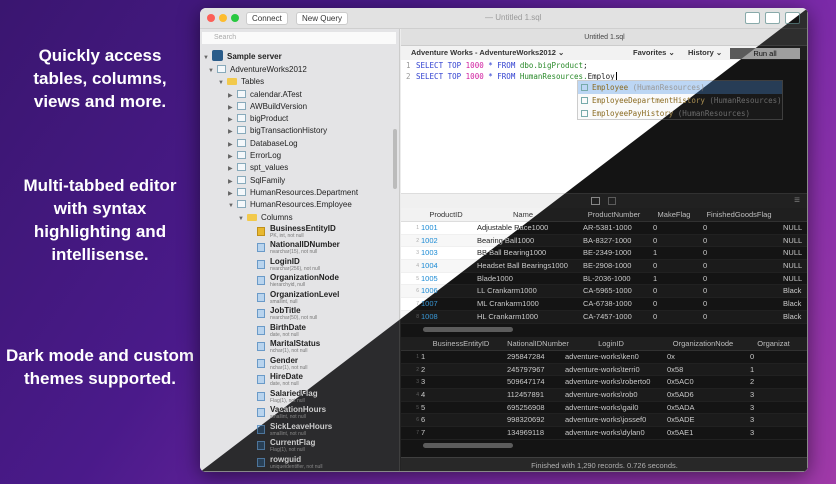 The image size is (836, 484). Describe the element at coordinates (298, 413) in the screenshot. I see `tree-column: VacationHours smallint, not null` at that location.